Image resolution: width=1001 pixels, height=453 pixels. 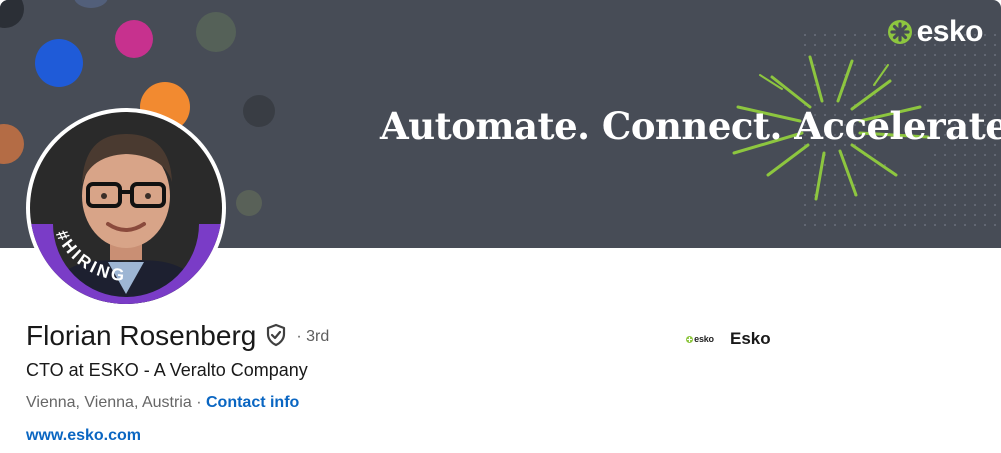 What do you see at coordinates (690, 126) in the screenshot?
I see `banner-tagline: Automate. Connect. Accelerate.` at bounding box center [690, 126].